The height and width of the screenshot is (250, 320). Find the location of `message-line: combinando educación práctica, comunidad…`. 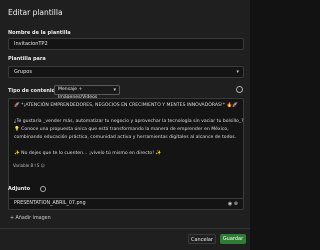

message-line: combinando educación práctica, comunidad… is located at coordinates (125, 137).